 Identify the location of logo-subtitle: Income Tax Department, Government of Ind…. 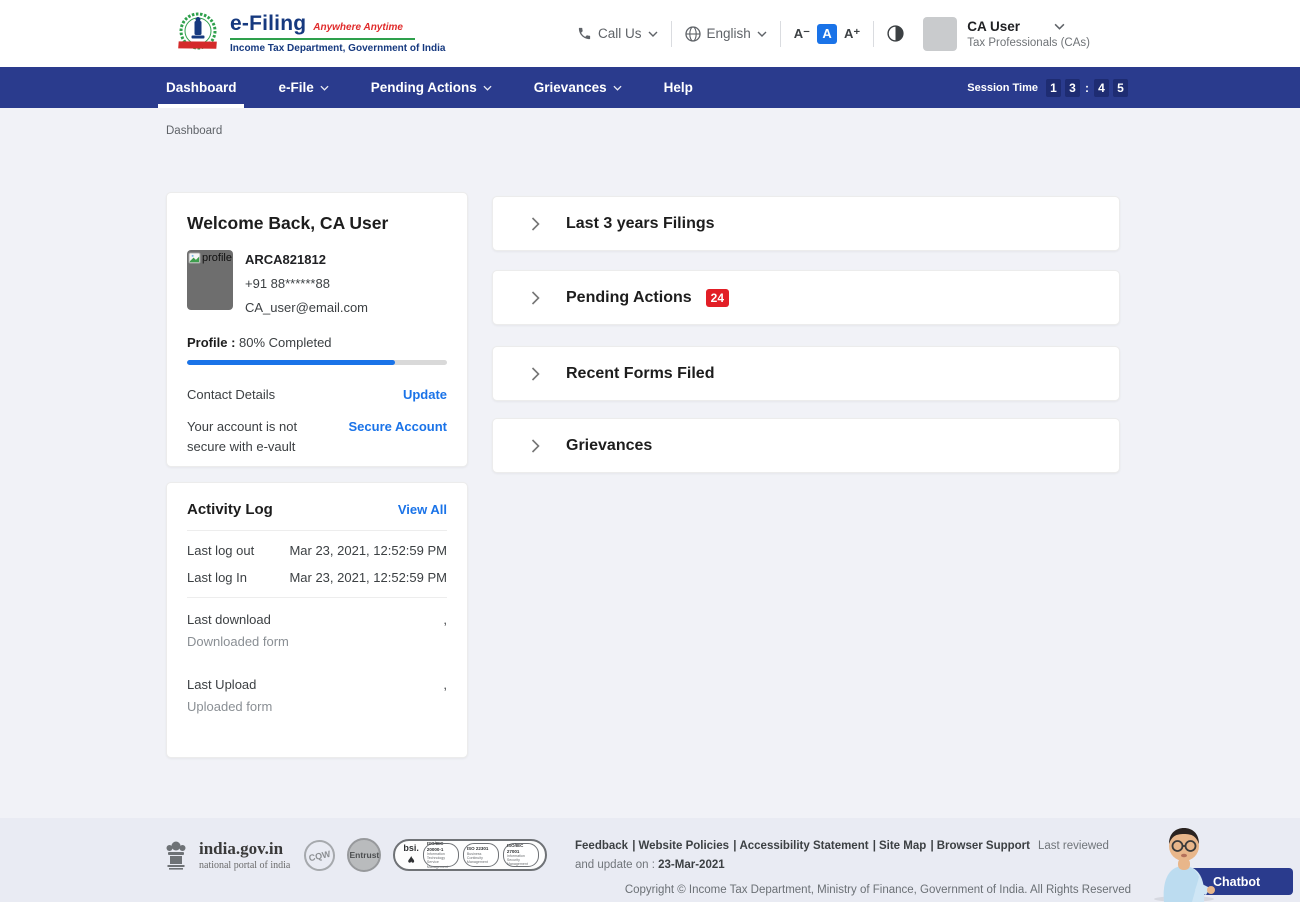
(338, 48).